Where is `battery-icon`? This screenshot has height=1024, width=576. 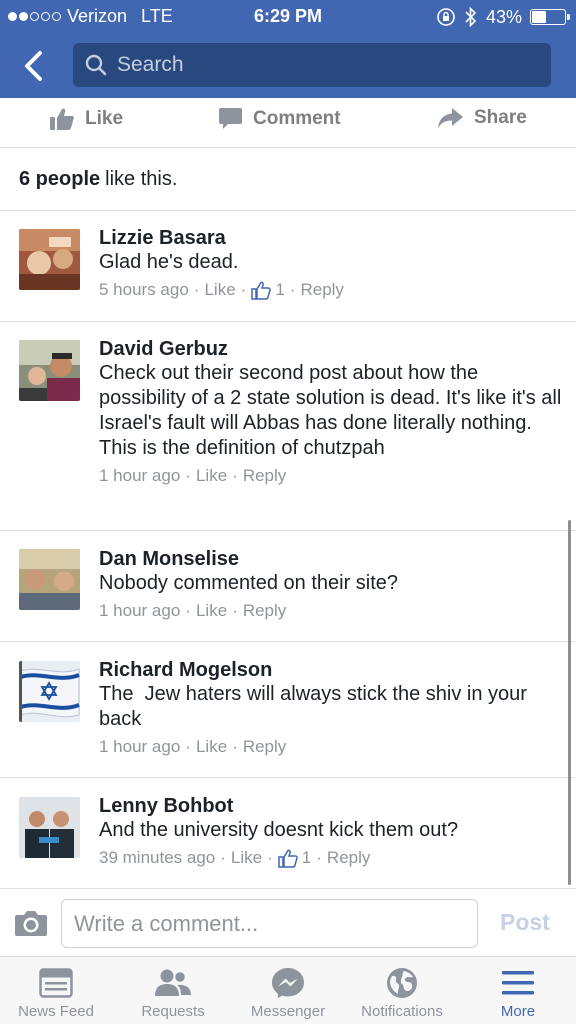
battery-icon is located at coordinates (550, 17).